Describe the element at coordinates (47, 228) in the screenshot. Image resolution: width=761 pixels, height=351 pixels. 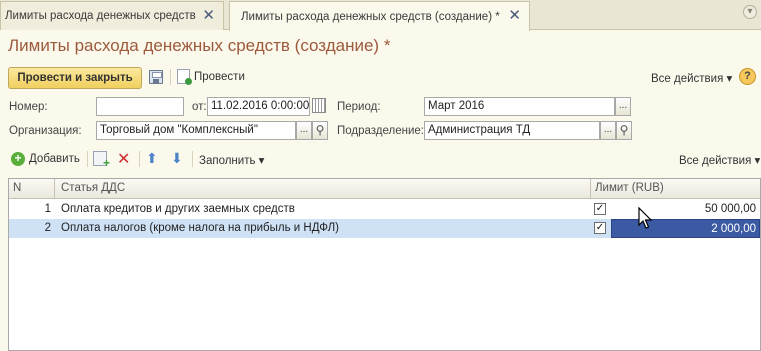
I see `row-number: 2` at that location.